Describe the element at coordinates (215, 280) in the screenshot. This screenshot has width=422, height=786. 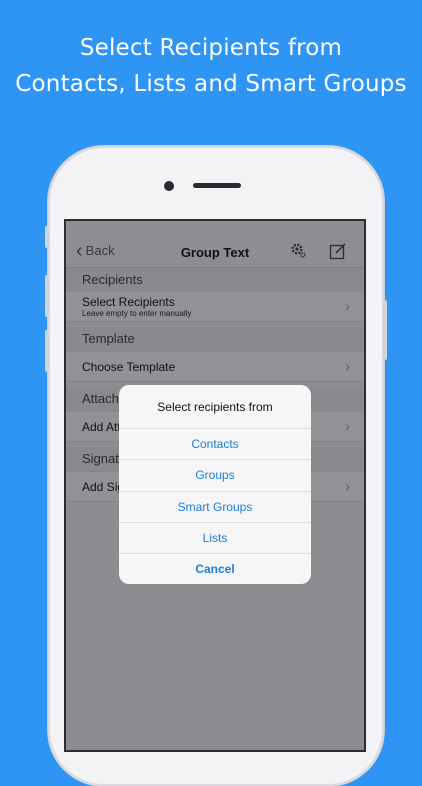
I see `section-header-recipients: Recipients` at that location.